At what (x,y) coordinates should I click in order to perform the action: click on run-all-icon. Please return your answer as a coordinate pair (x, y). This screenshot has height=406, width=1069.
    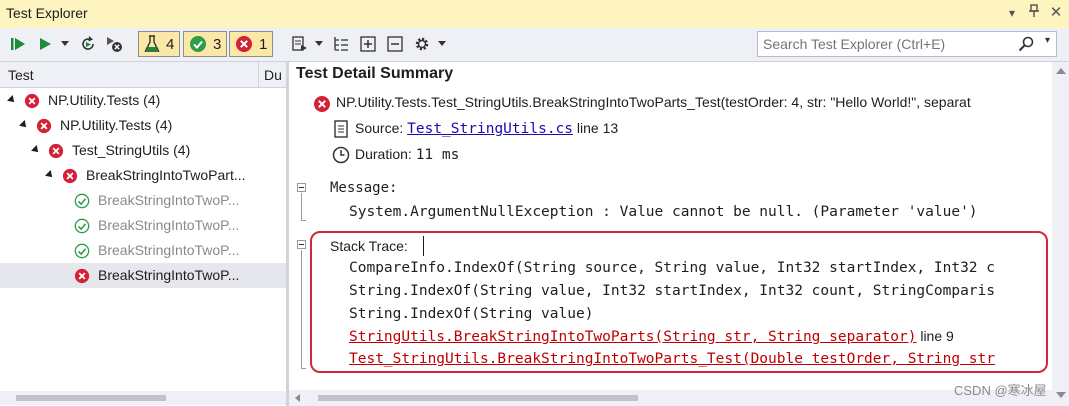
    Looking at the image, I should click on (18, 44).